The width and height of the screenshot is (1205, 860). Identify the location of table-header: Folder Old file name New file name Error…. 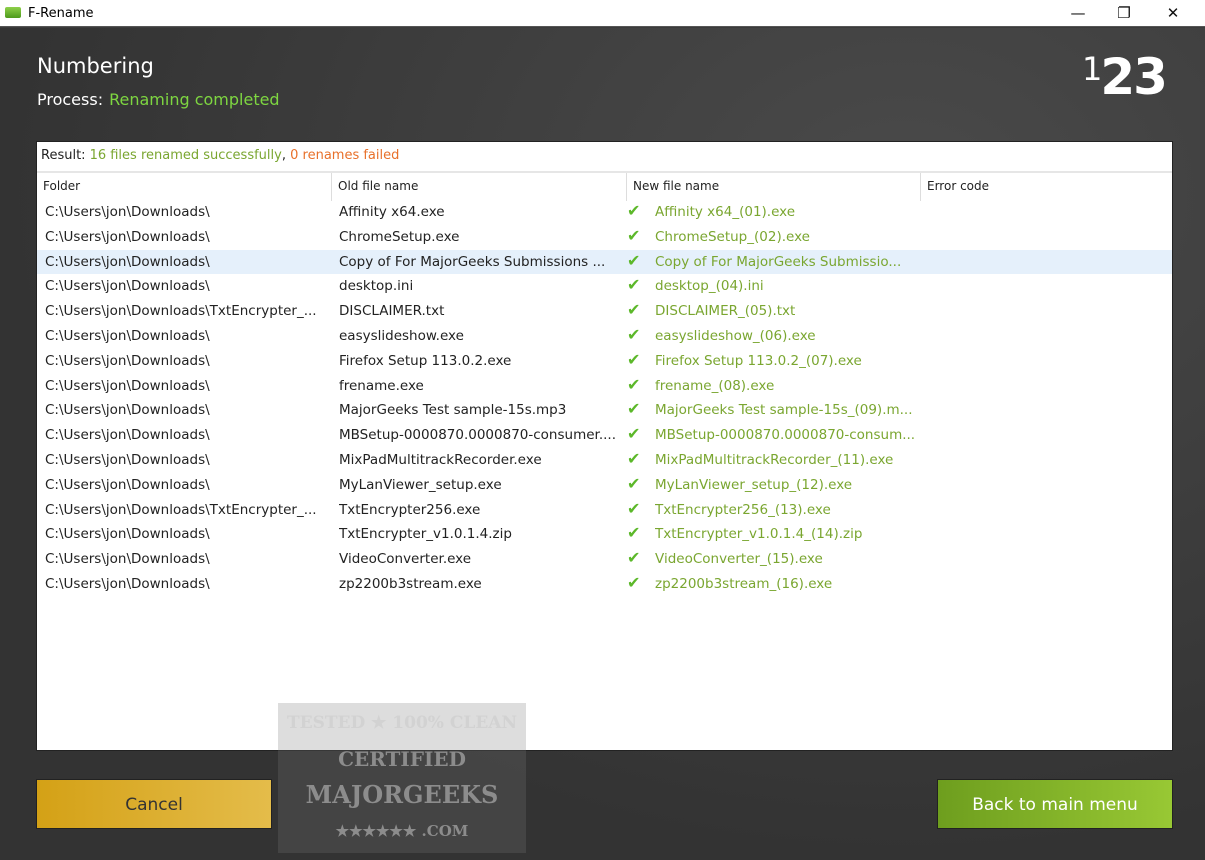
(604, 186).